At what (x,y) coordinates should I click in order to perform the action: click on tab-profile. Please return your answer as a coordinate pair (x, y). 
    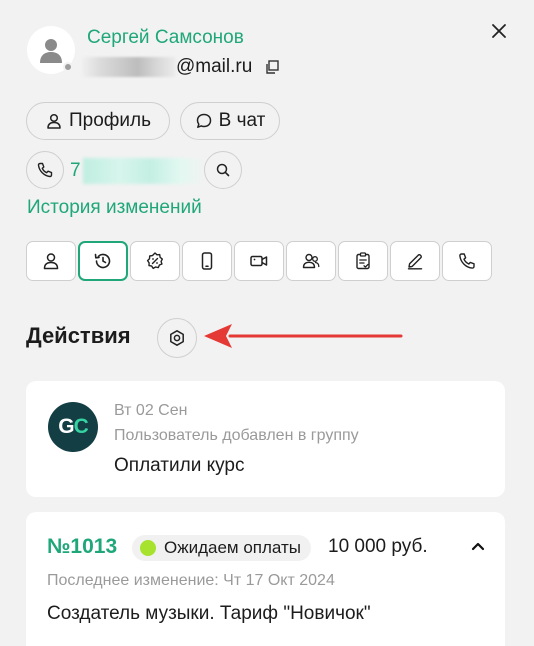
    Looking at the image, I should click on (51, 261).